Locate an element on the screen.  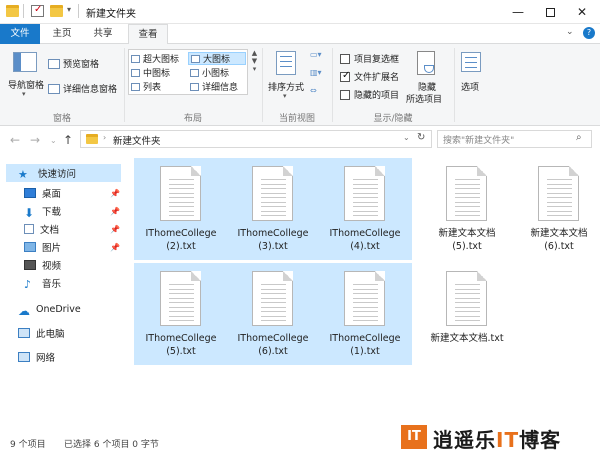
watermark: IT 逍遥乐IT博客 is located at coordinates (498, 437).